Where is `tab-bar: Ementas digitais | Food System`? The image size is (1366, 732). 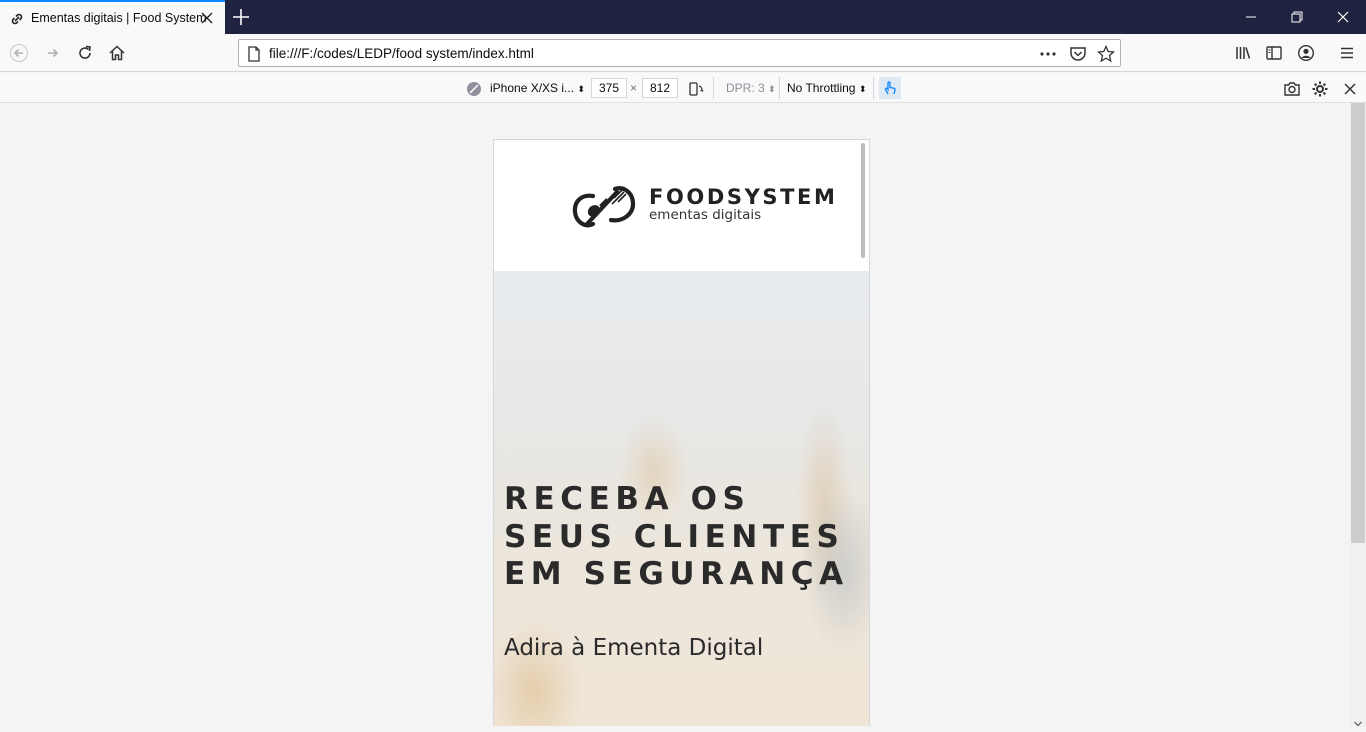
tab-bar: Ementas digitais | Food System is located at coordinates (683, 17).